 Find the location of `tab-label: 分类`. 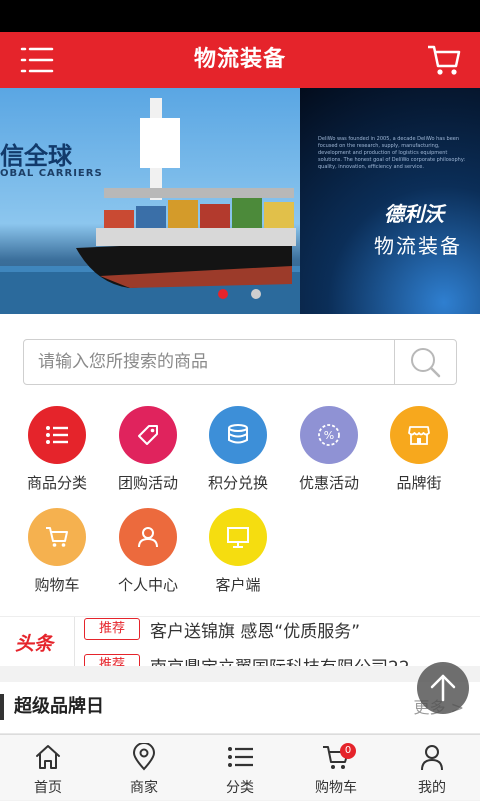

tab-label: 分类 is located at coordinates (240, 788).